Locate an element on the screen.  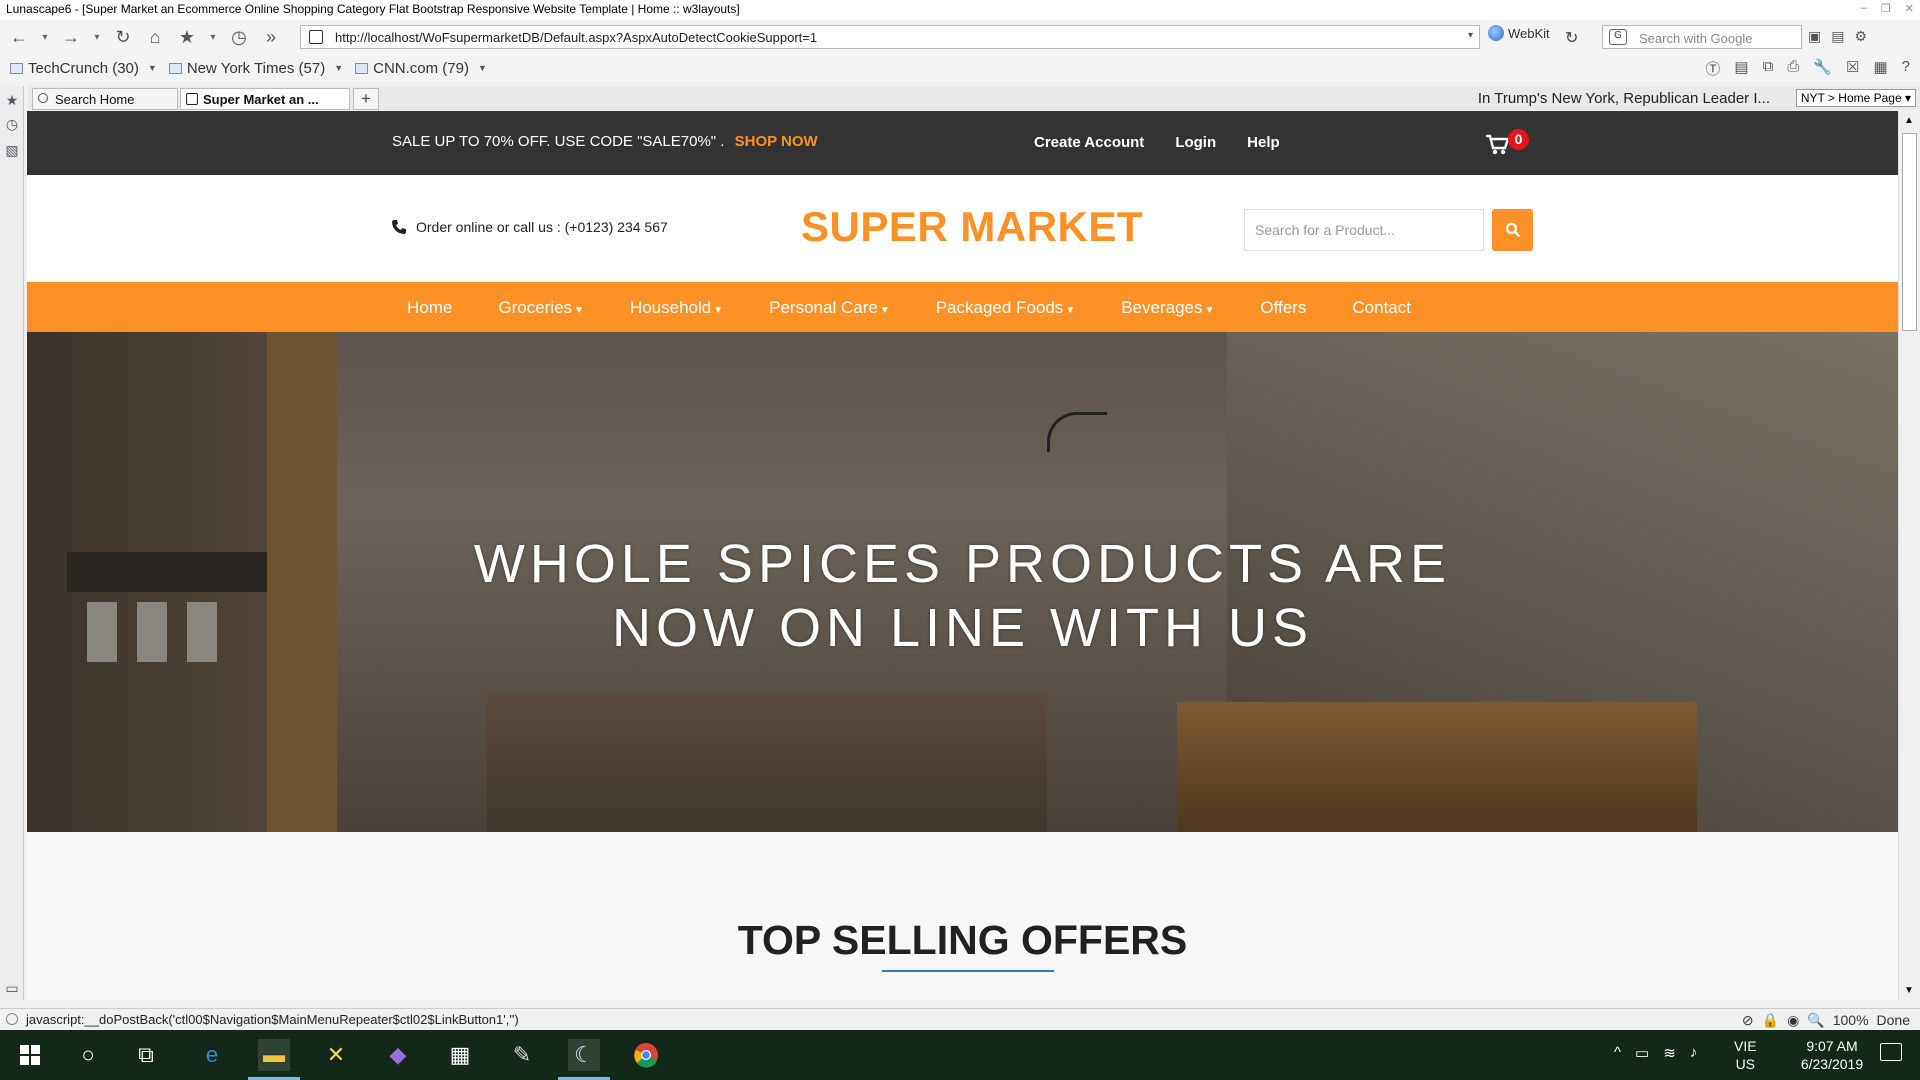
feed-icon: ▧ is located at coordinates (12, 150).